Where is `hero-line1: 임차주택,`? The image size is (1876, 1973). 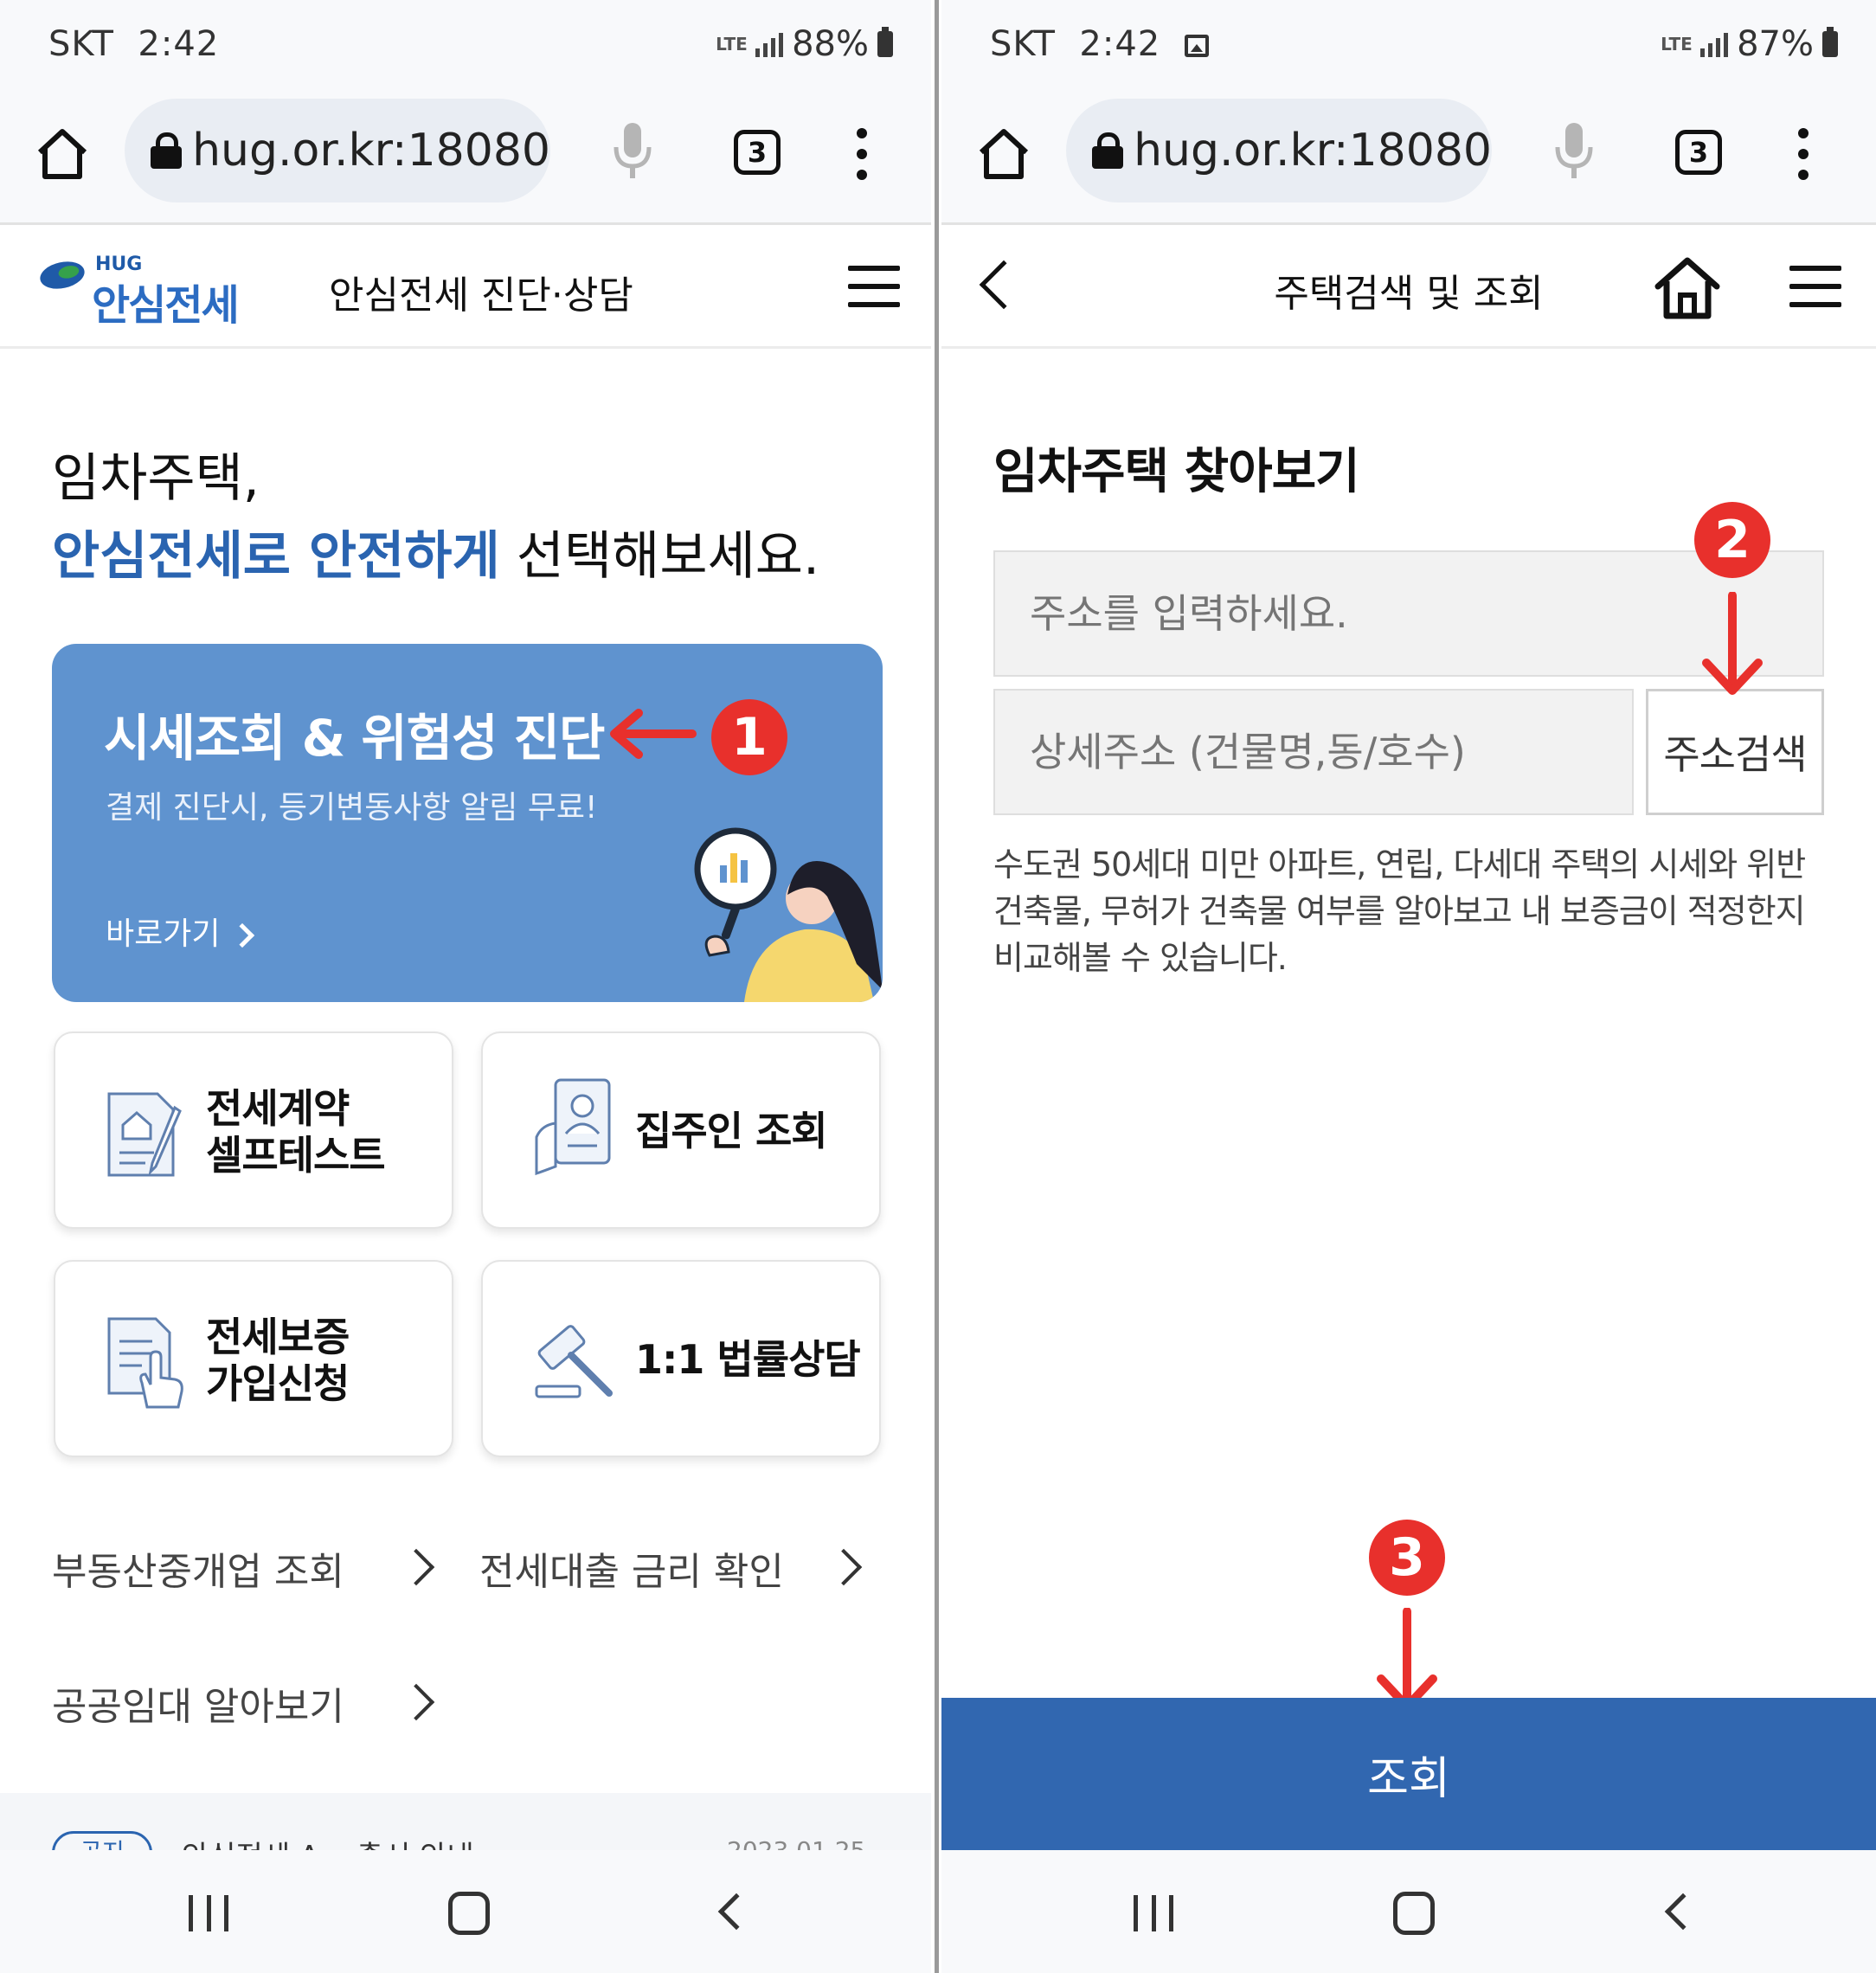
hero-line1: 임차주택, is located at coordinates (156, 479).